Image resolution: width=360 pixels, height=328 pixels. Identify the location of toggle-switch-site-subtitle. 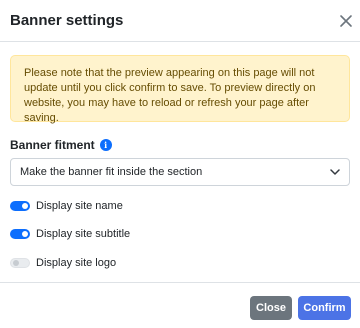
(20, 234).